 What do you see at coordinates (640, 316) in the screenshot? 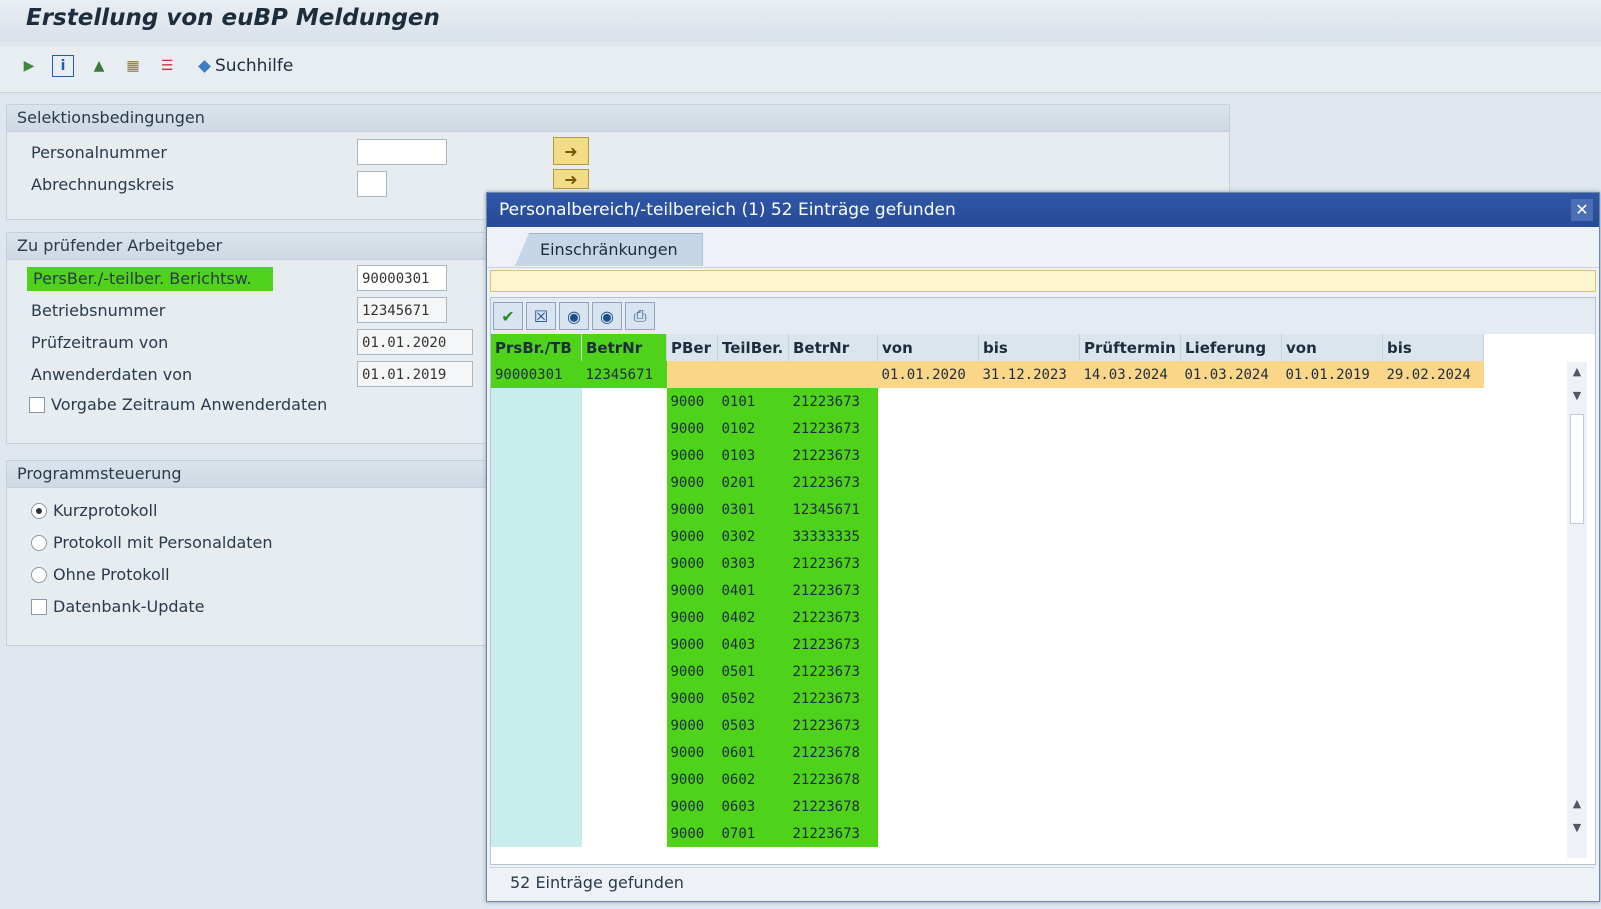
I see `print-button: ⎙` at bounding box center [640, 316].